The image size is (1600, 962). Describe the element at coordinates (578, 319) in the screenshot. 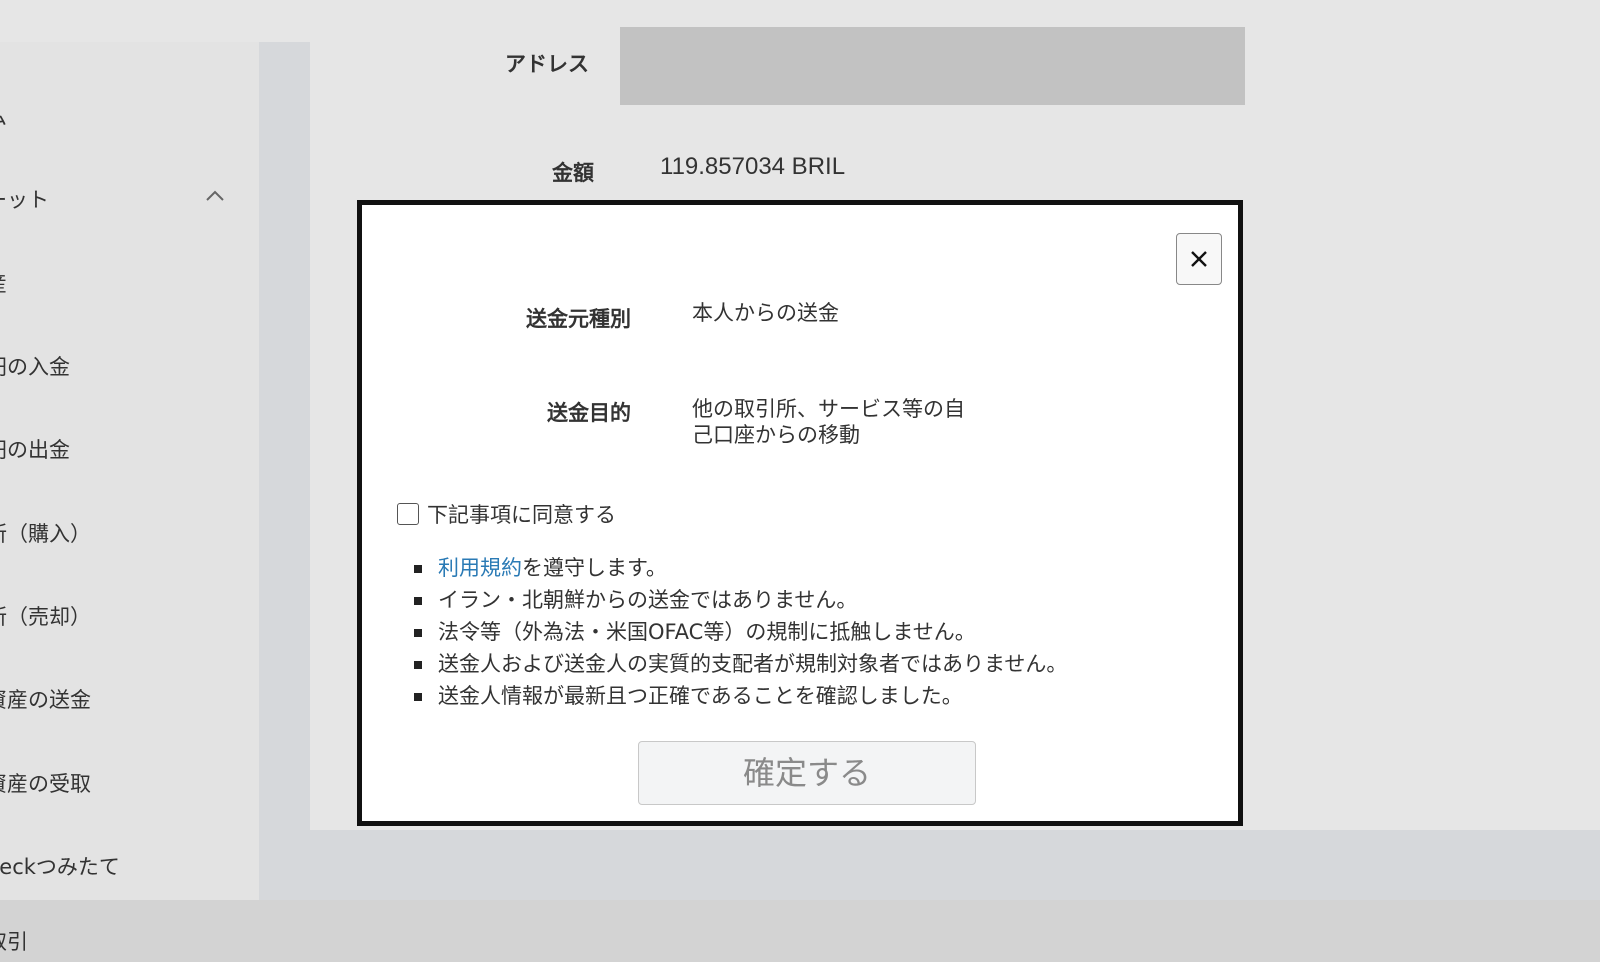

I see `sender-type-label: 送金元種別` at that location.